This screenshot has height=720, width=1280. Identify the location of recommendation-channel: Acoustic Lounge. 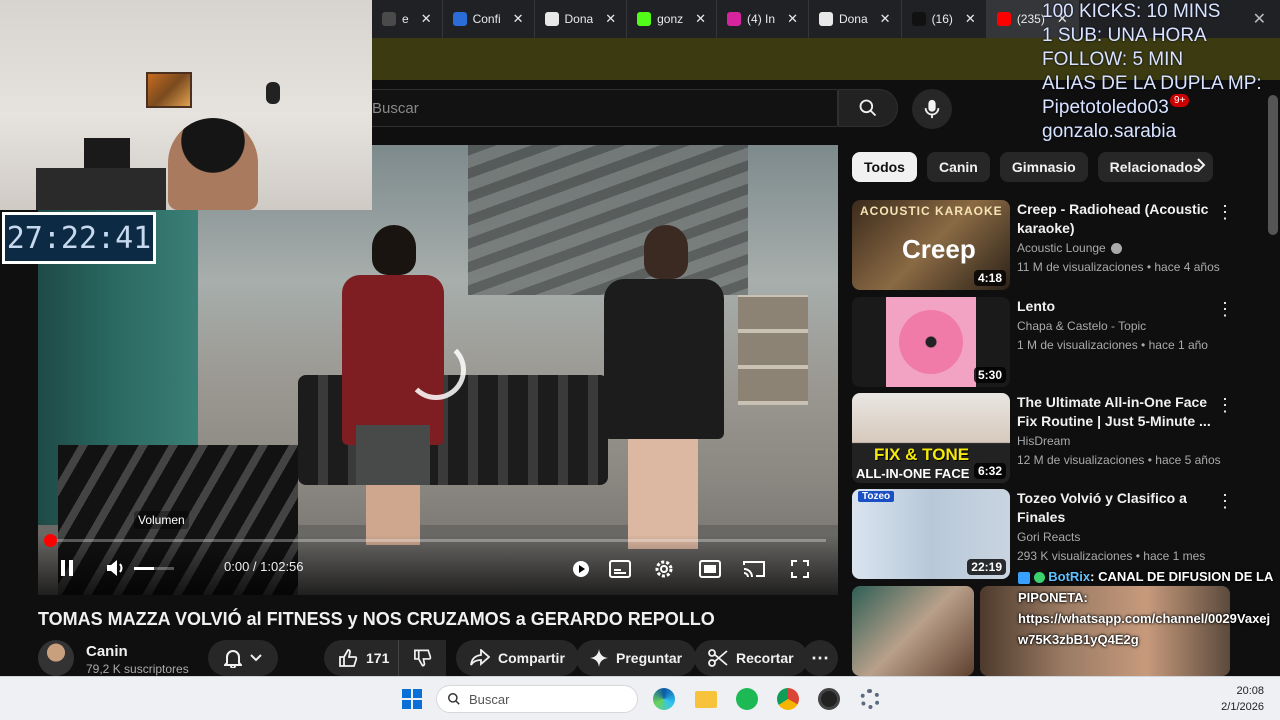
(1069, 248).